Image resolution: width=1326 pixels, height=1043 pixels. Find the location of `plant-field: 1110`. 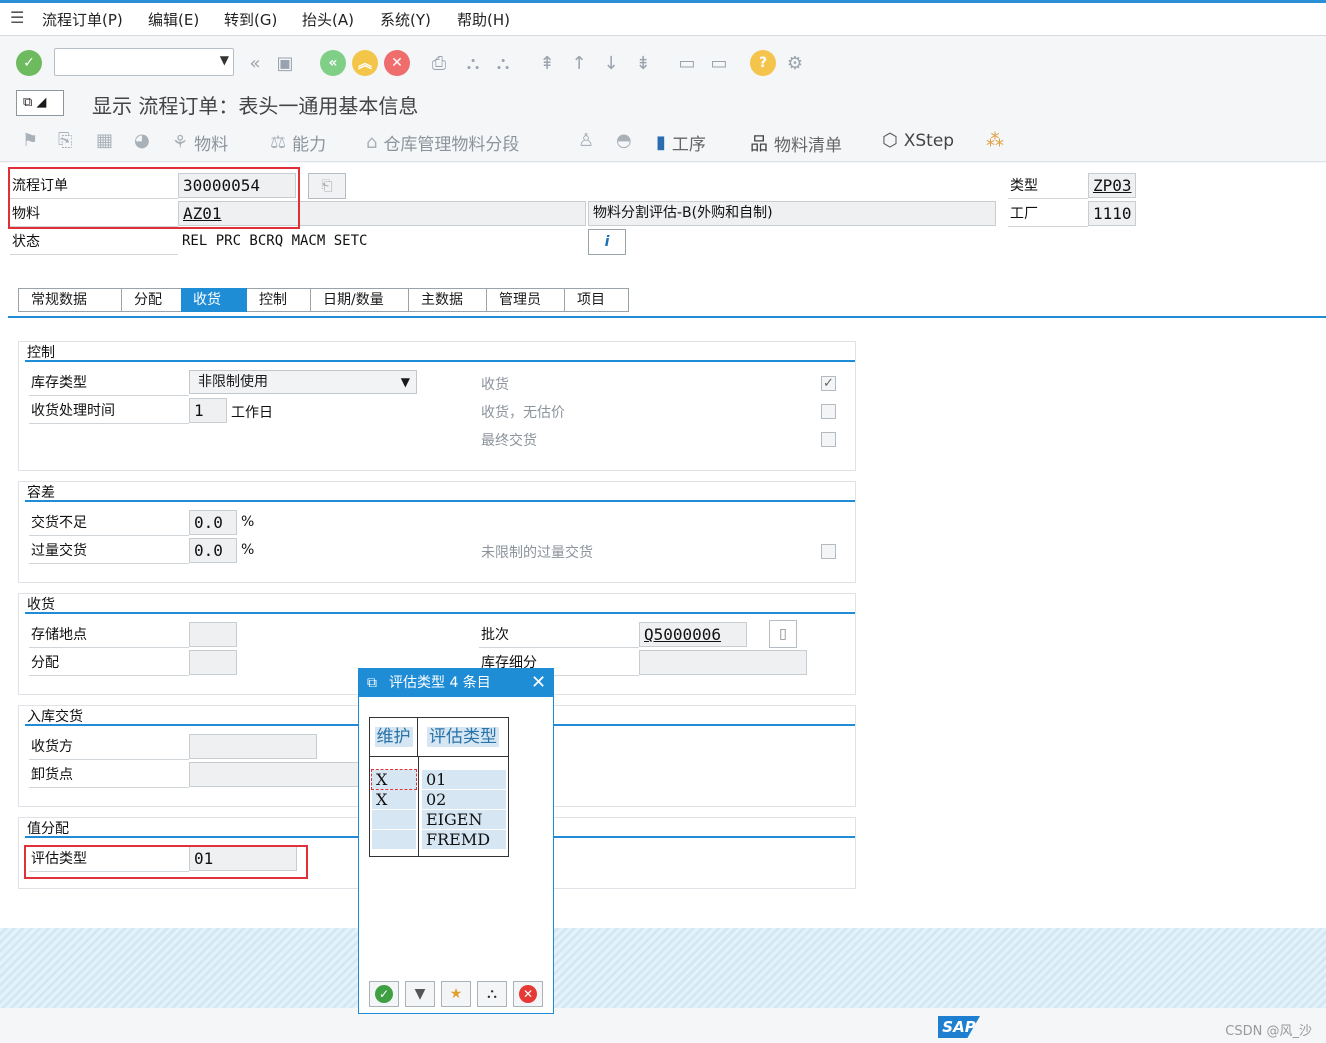

plant-field: 1110 is located at coordinates (1112, 213).